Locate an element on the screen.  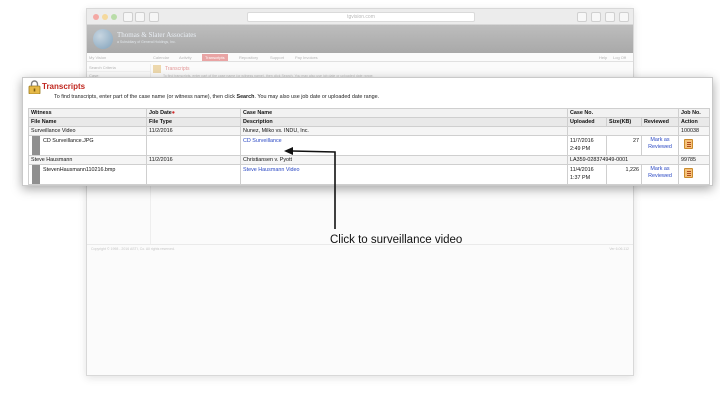
size-cell: 27 is located at coordinates (624, 145).